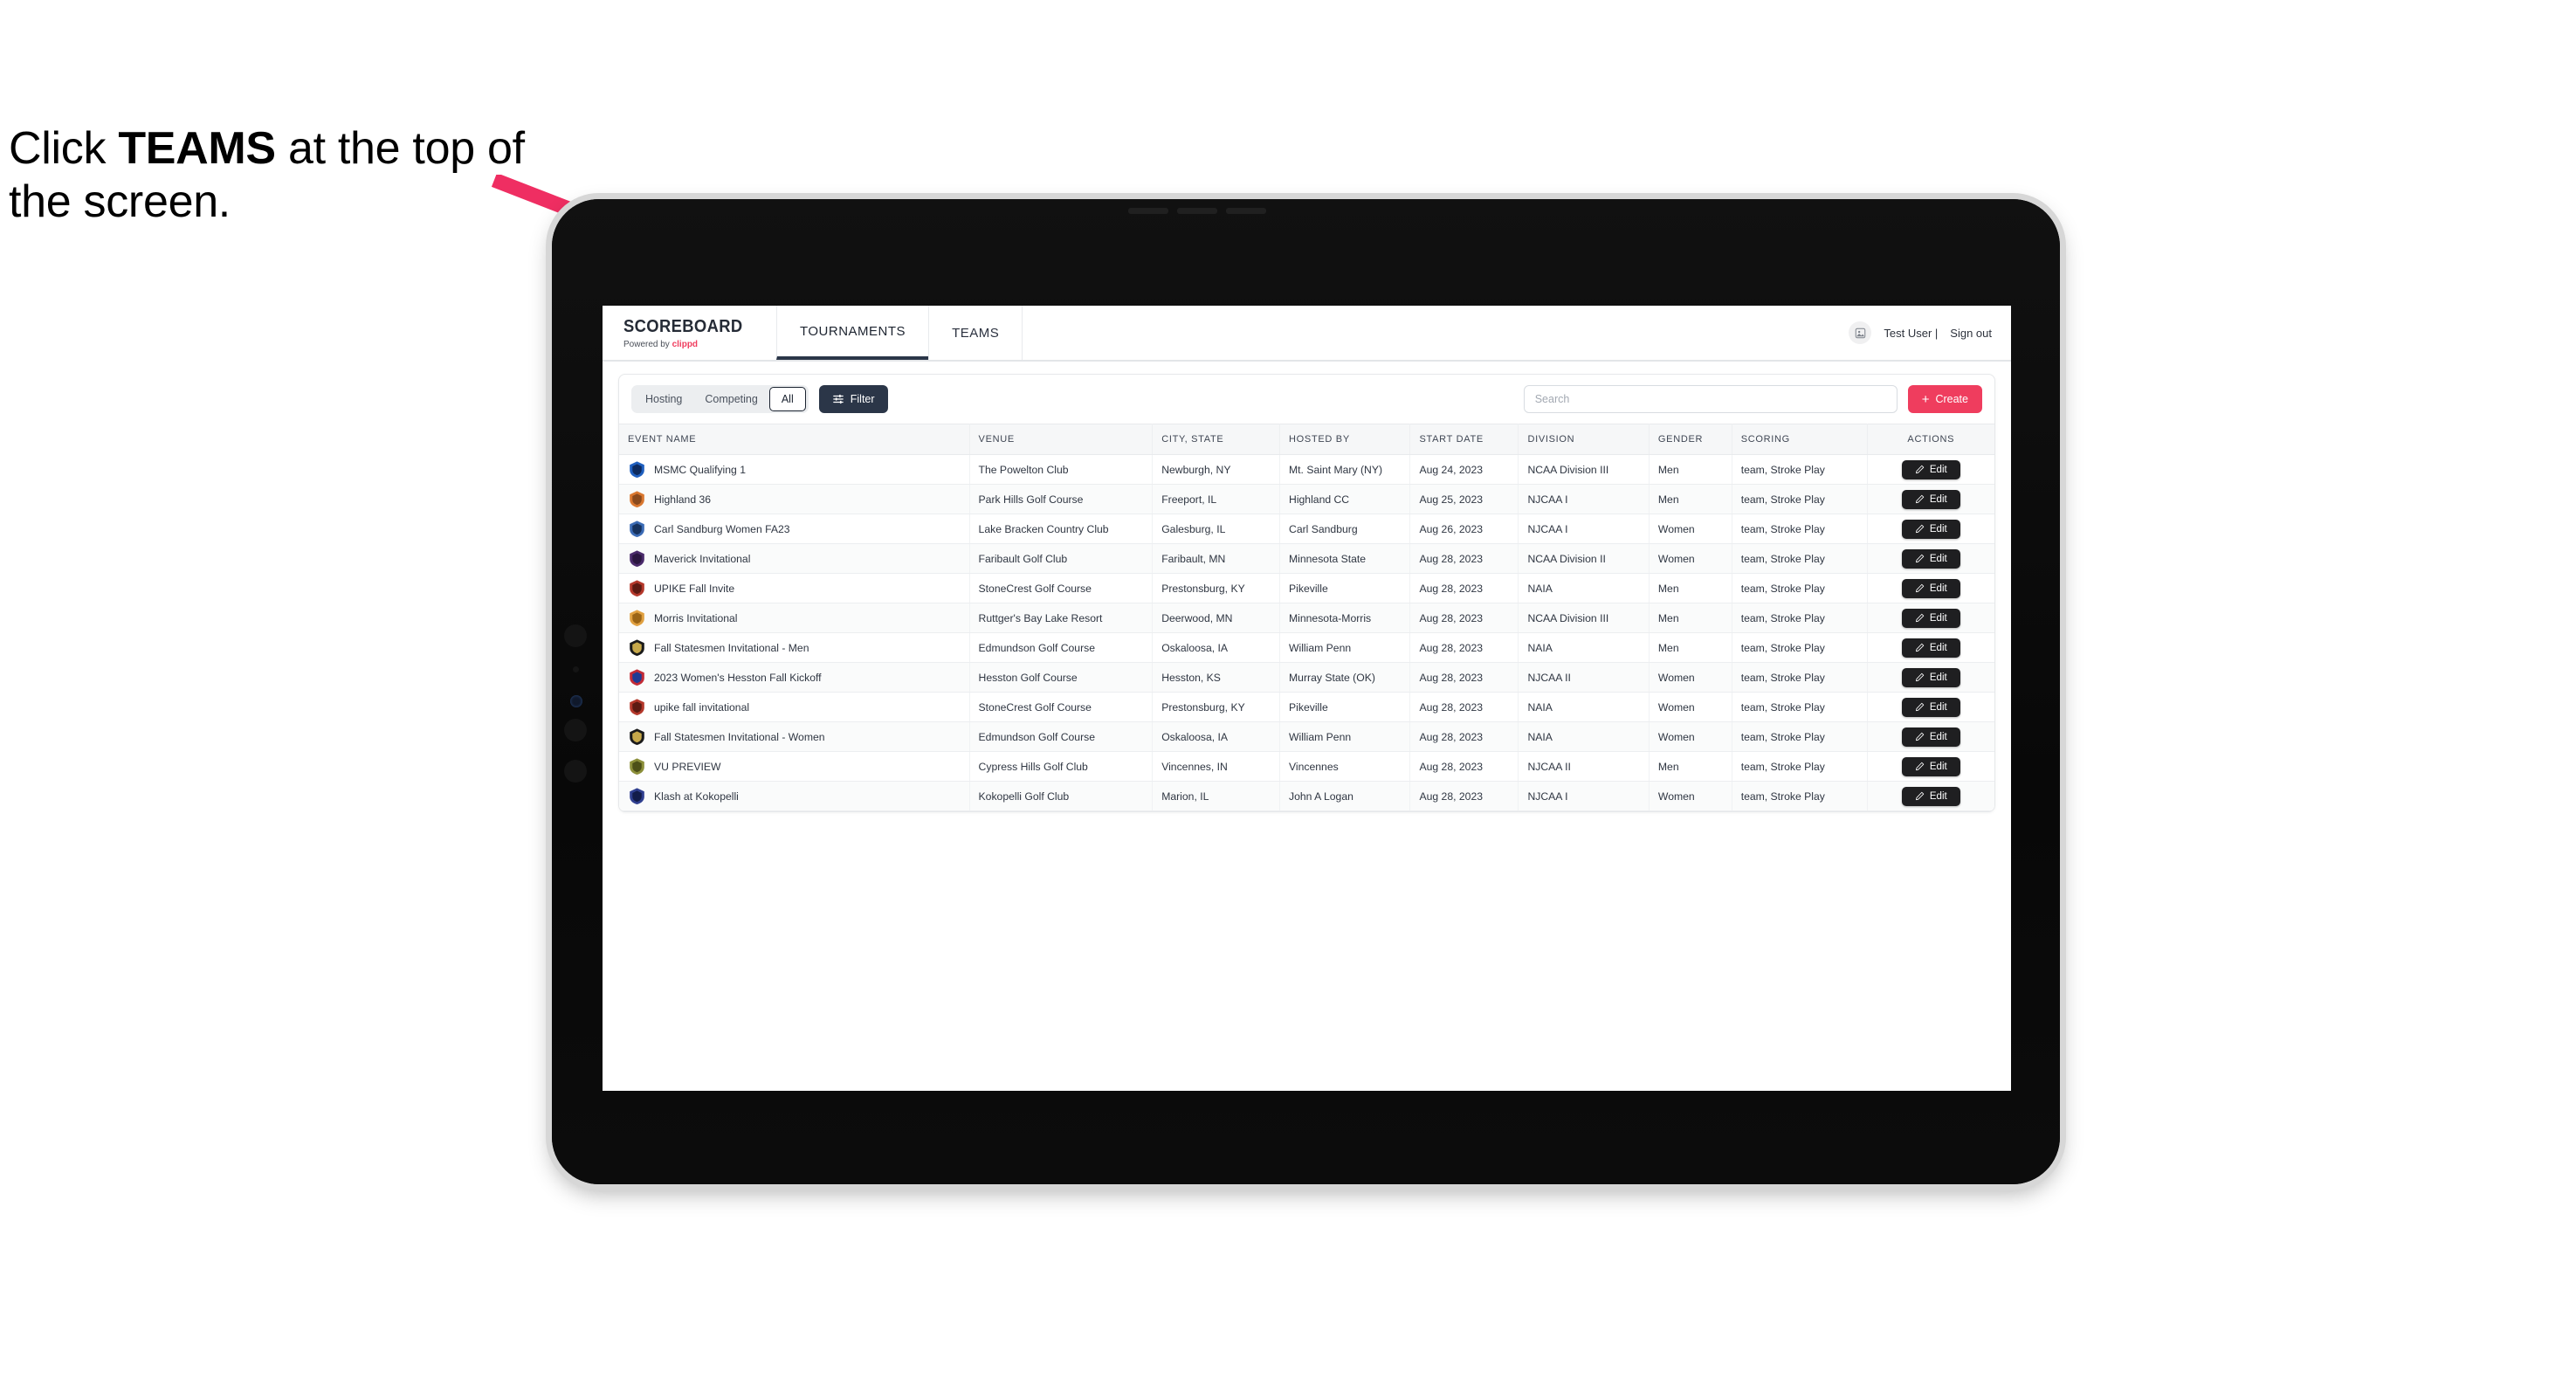  What do you see at coordinates (794, 529) in the screenshot?
I see `event-name-wrapper: Carl Sandburg Women FA23` at bounding box center [794, 529].